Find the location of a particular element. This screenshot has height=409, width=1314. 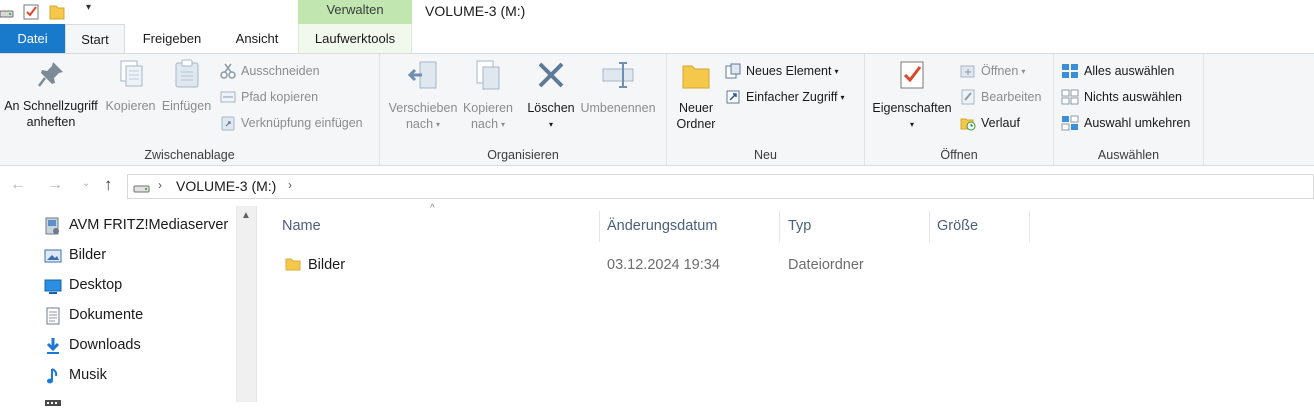

address-bar: › VOLUME-3 (M:) › is located at coordinates (720, 186).